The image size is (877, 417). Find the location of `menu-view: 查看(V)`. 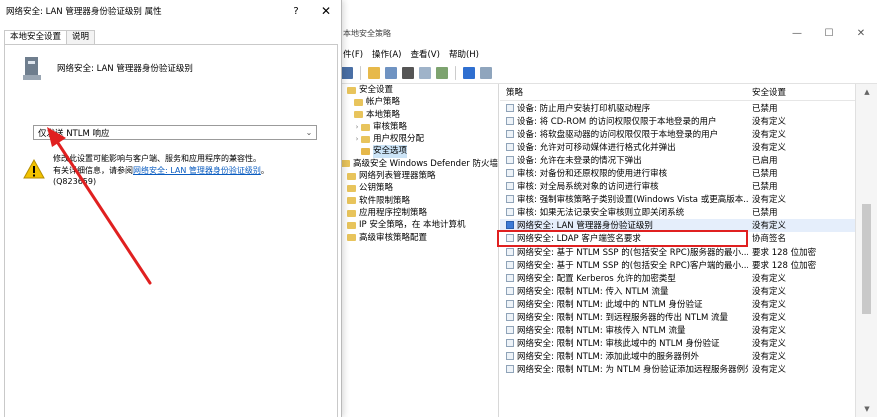

menu-view: 查看(V) is located at coordinates (424, 54).